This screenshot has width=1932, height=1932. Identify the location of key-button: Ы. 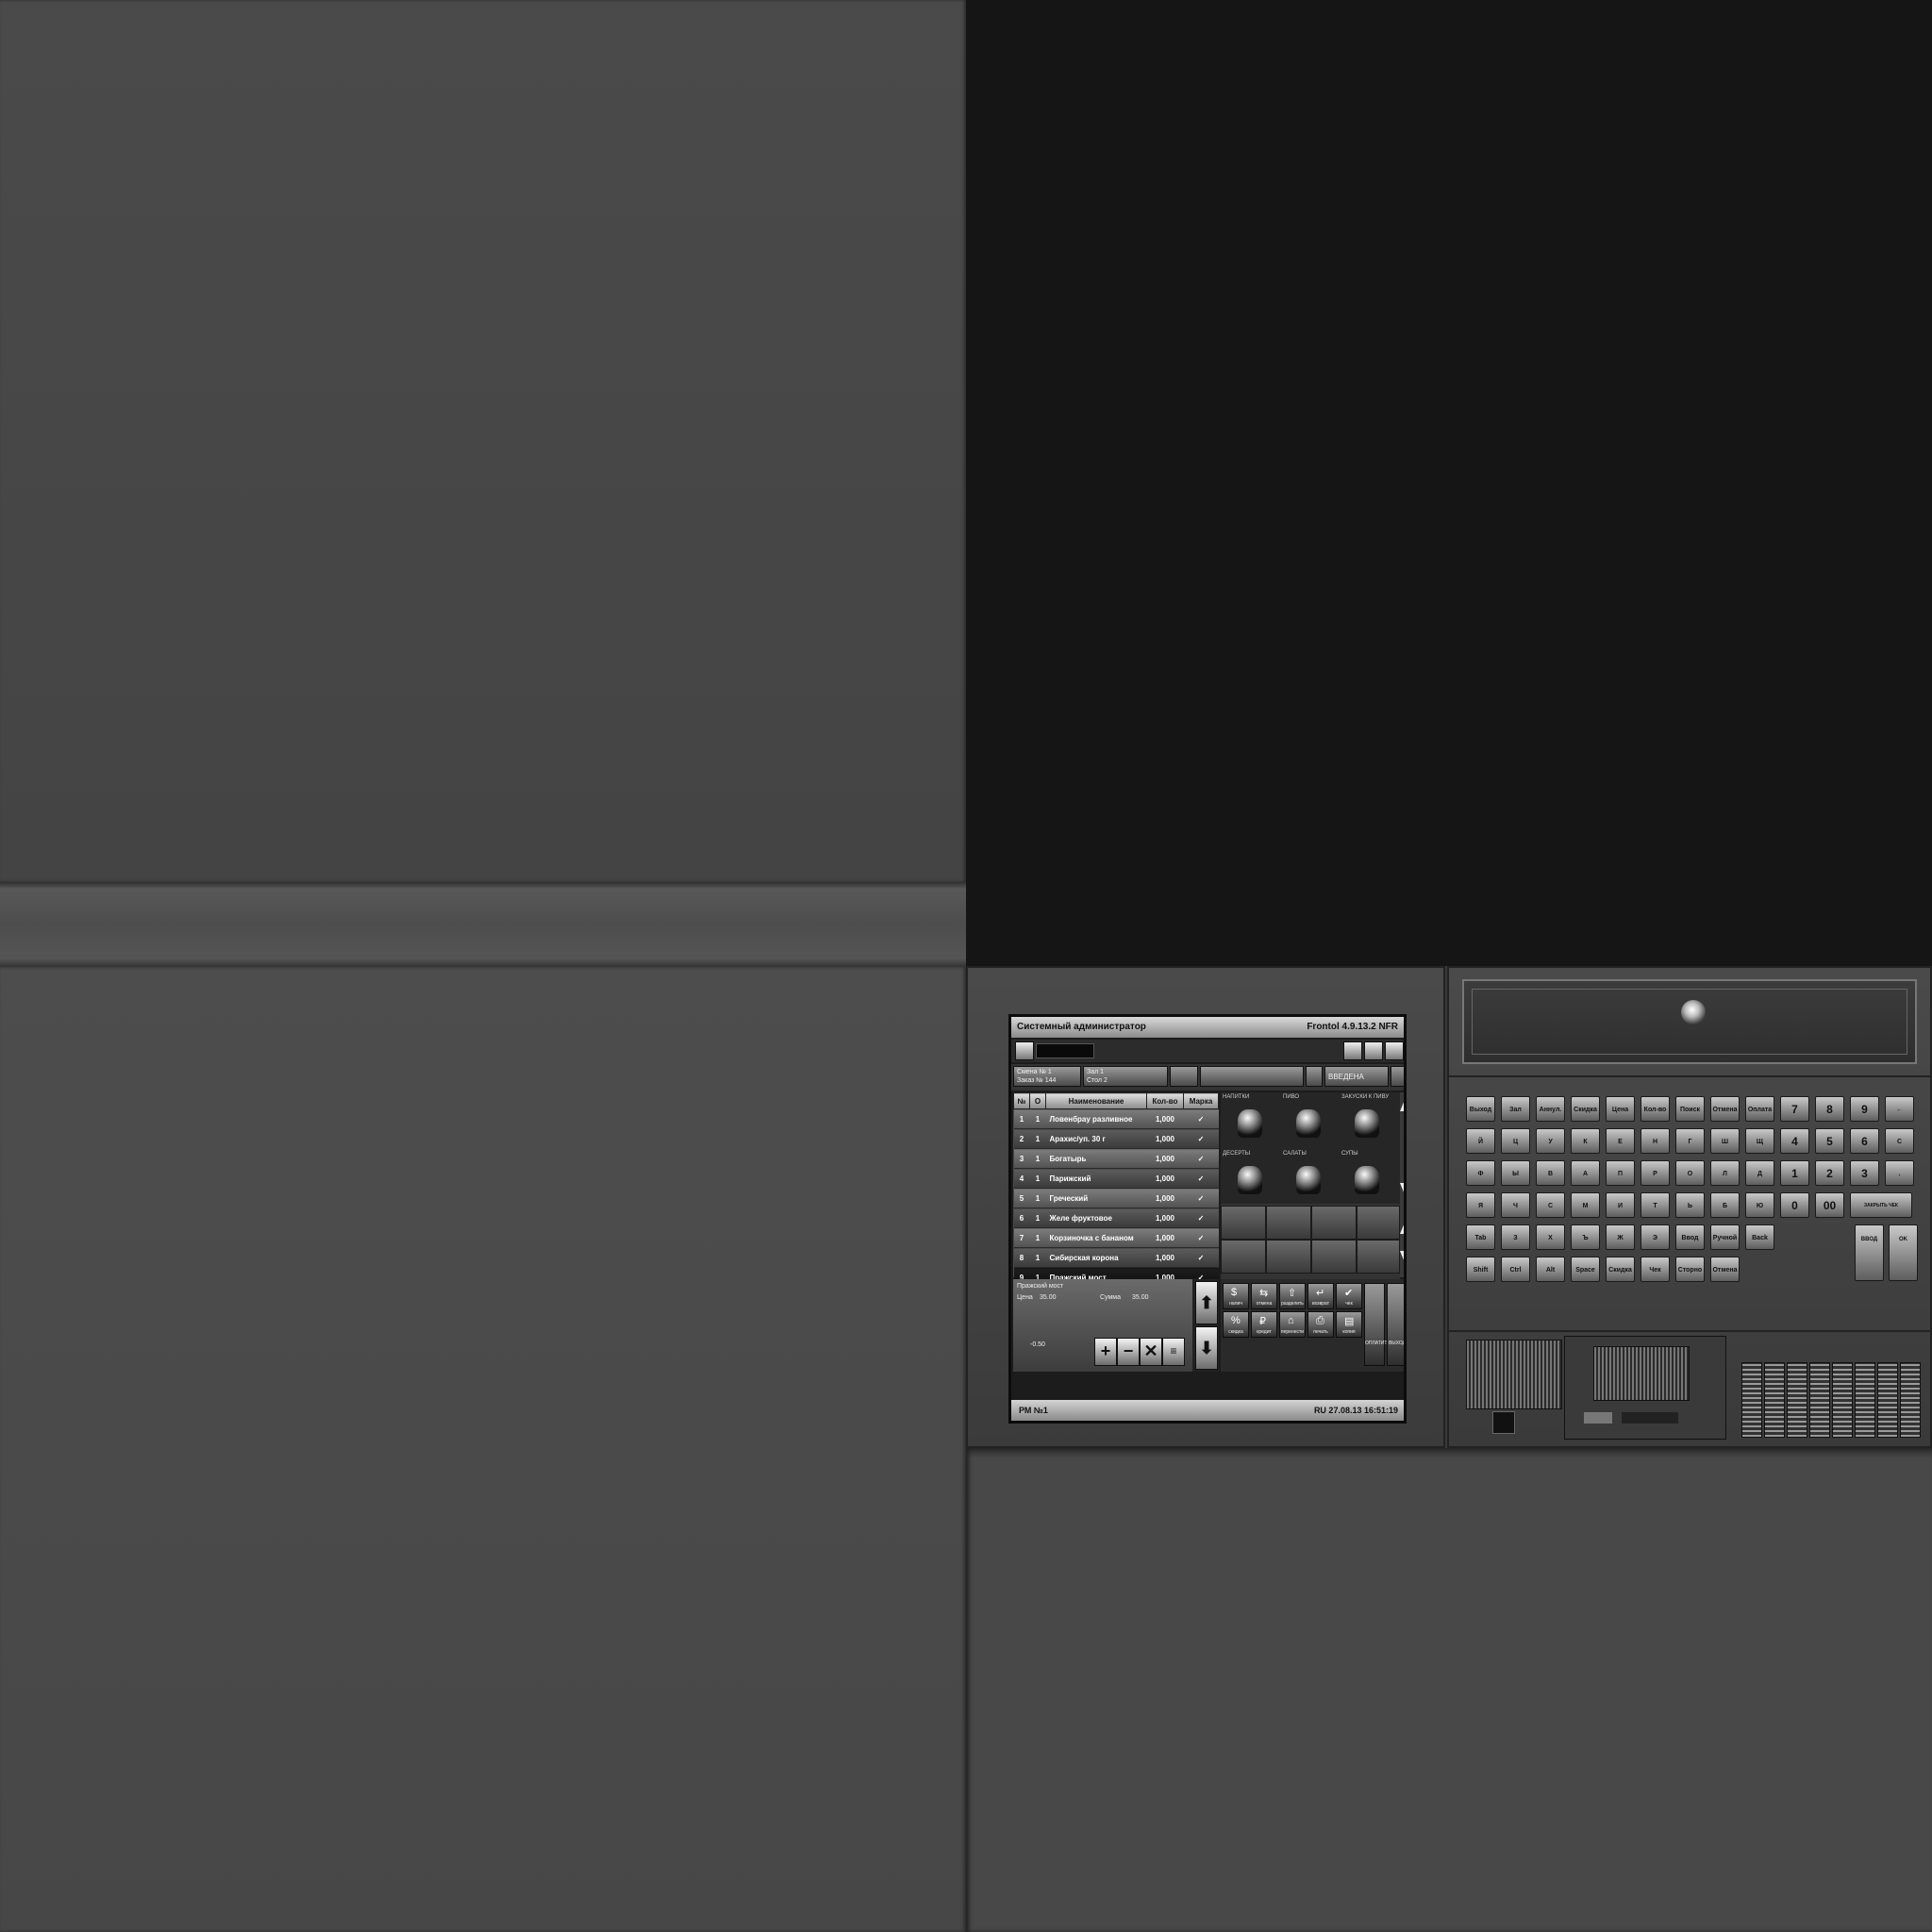
(1515, 1173).